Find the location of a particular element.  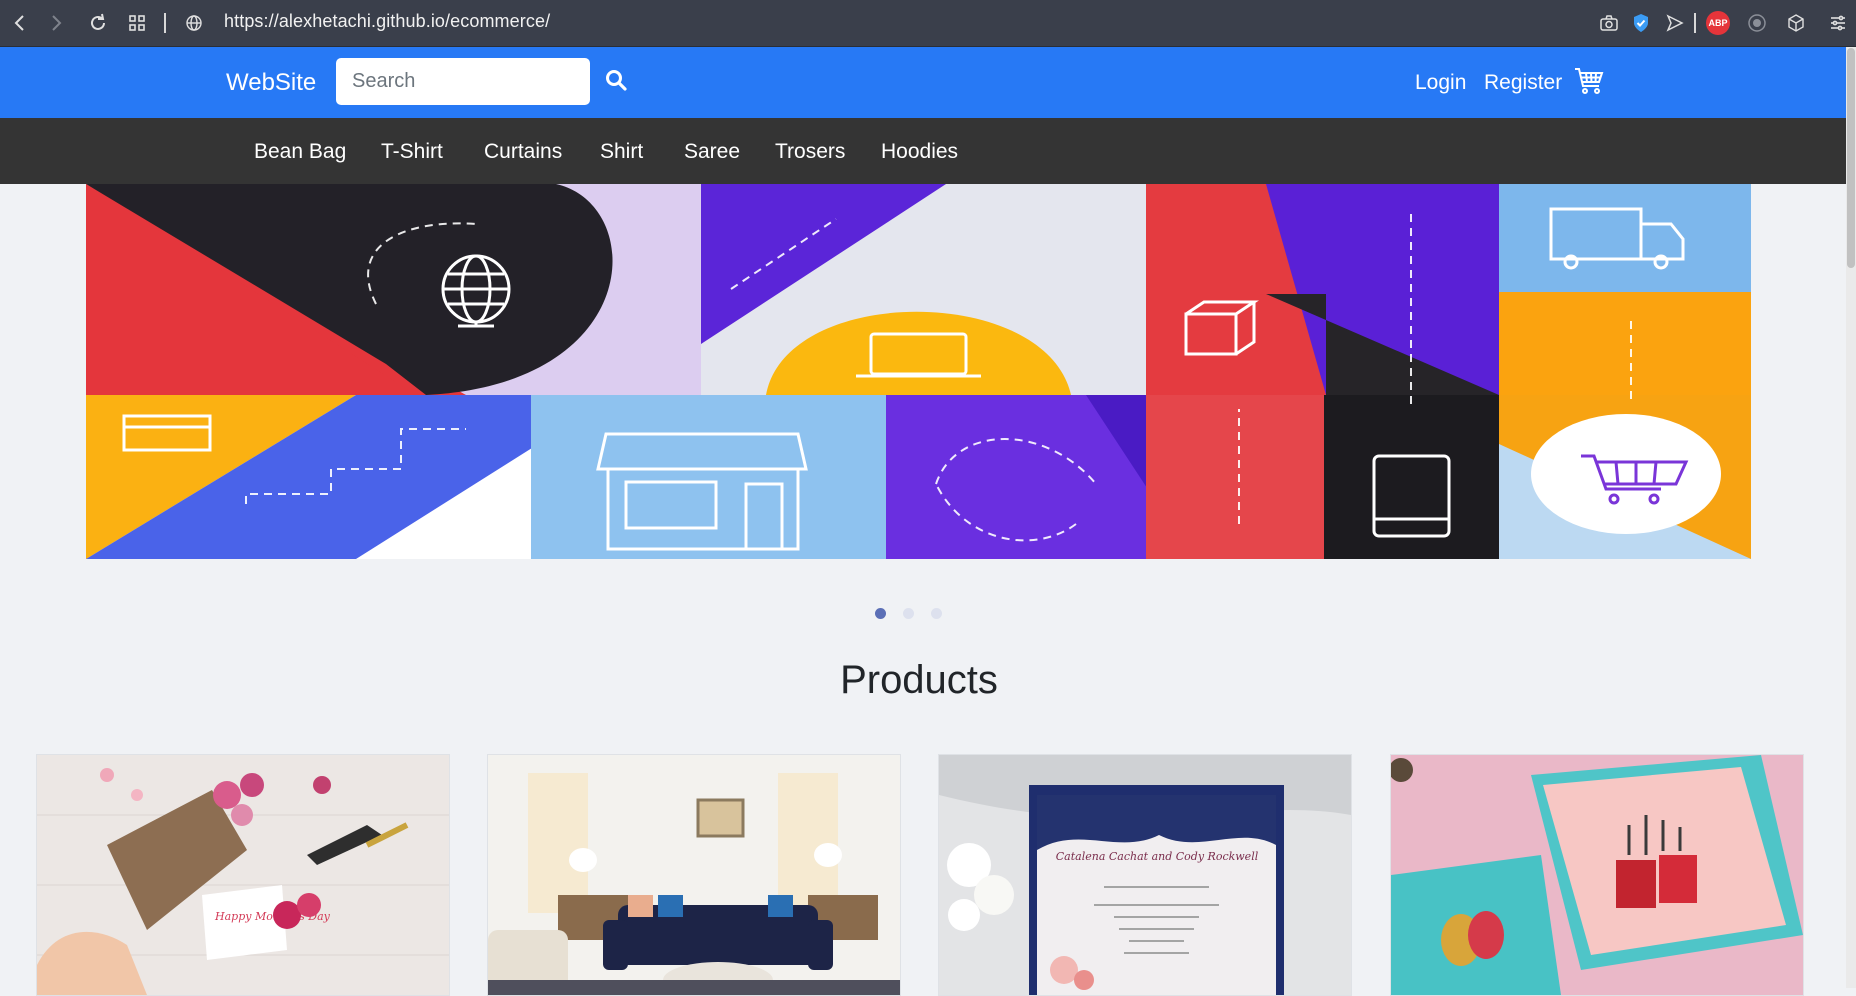

login-link: Login is located at coordinates (1440, 83).